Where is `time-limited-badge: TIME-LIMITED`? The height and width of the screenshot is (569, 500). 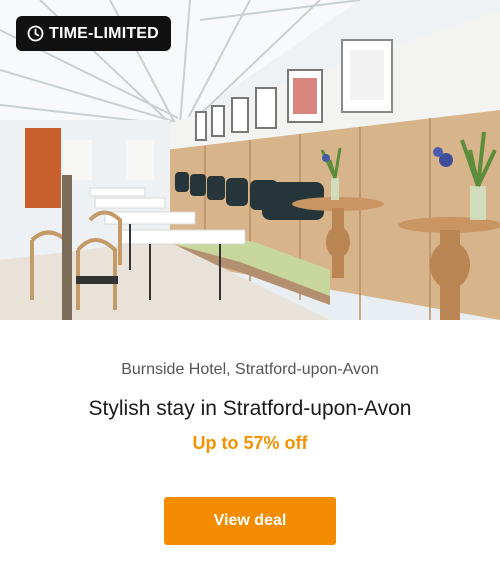 time-limited-badge: TIME-LIMITED is located at coordinates (93, 33).